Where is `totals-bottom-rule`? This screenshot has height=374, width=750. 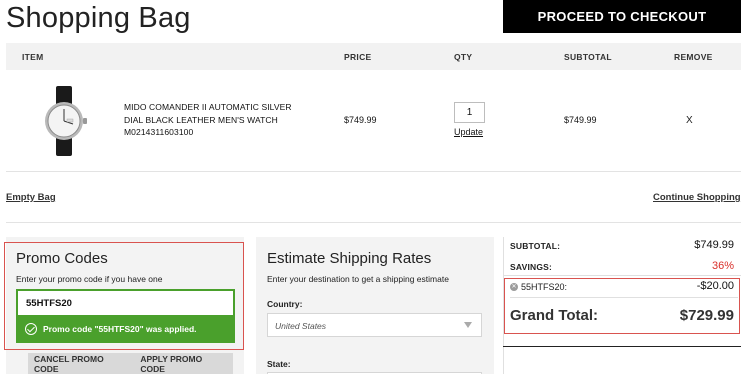 totals-bottom-rule is located at coordinates (622, 346).